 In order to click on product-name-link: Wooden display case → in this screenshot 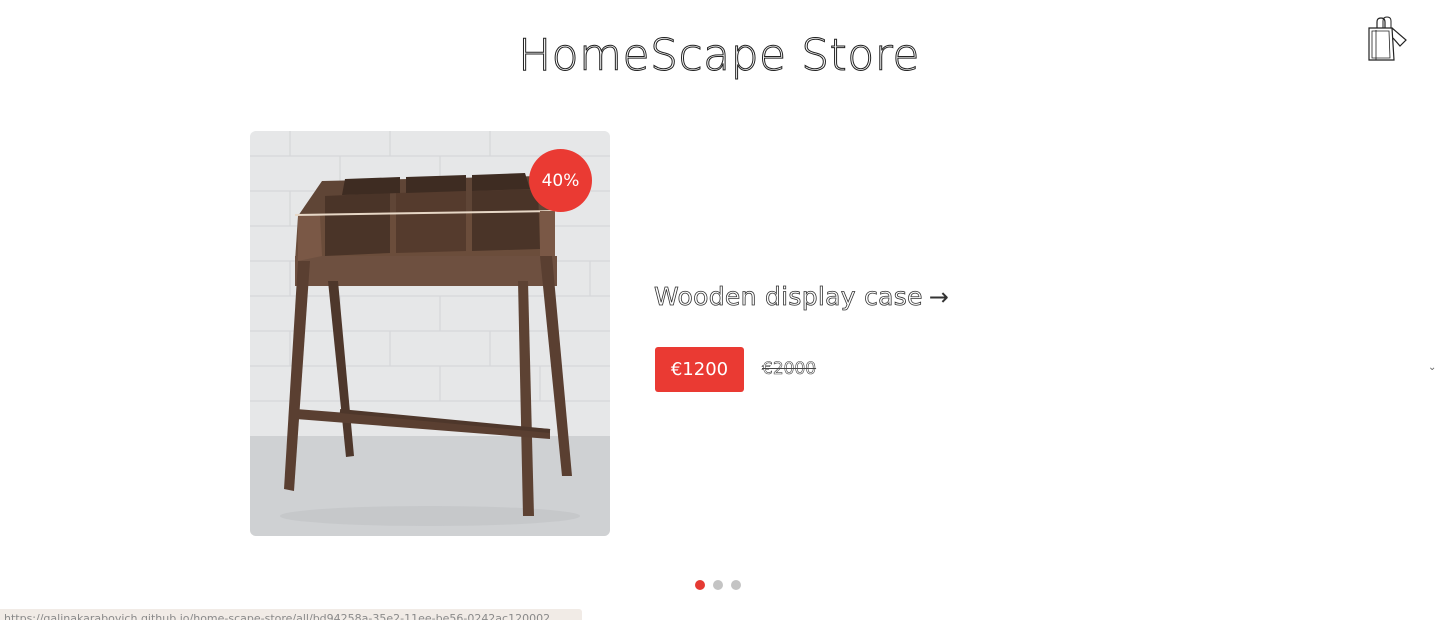, I will do `click(802, 297)`.